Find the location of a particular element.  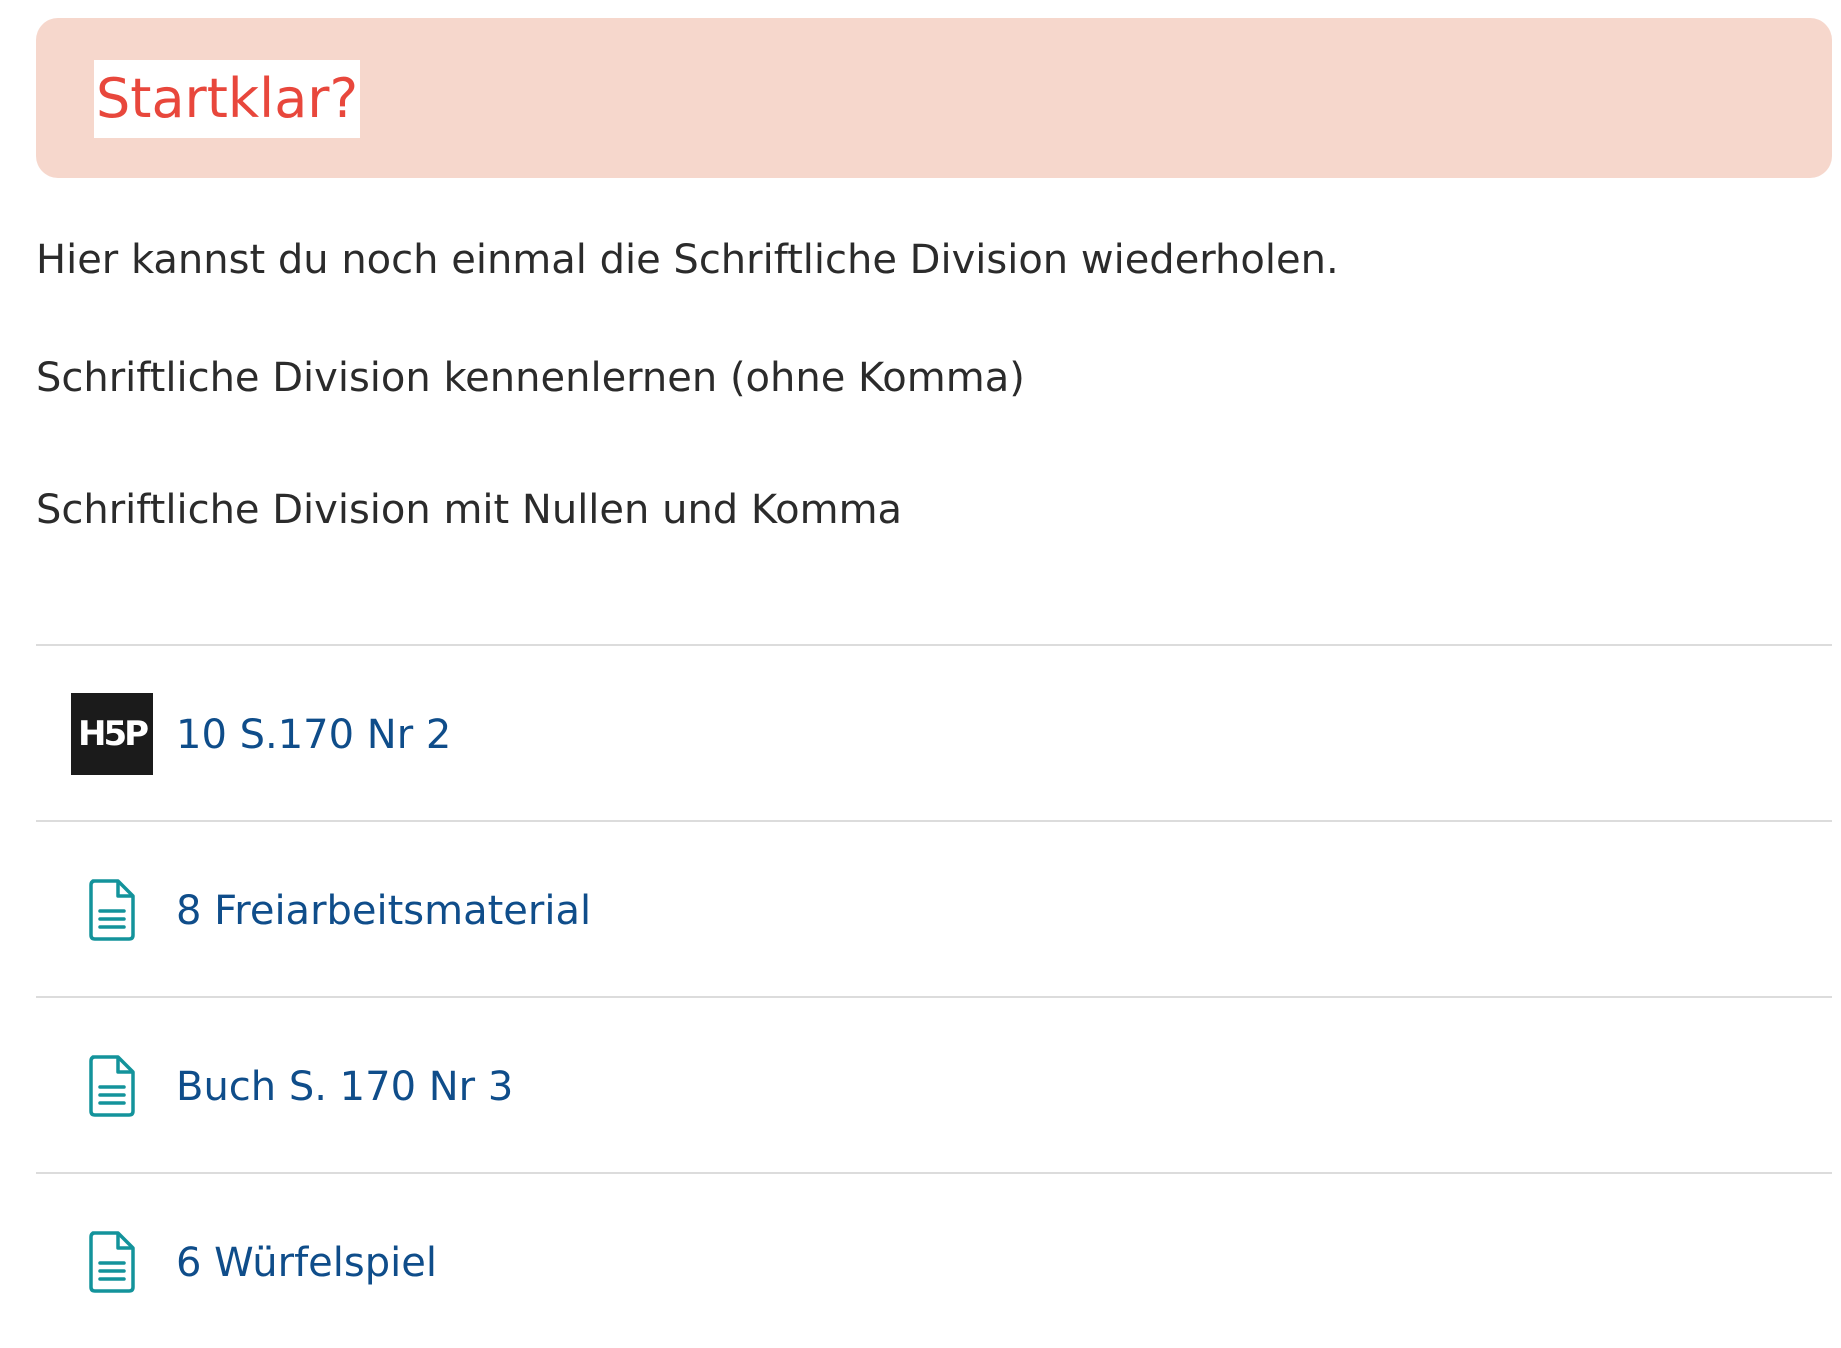

section-title: Startklar? is located at coordinates (227, 99).